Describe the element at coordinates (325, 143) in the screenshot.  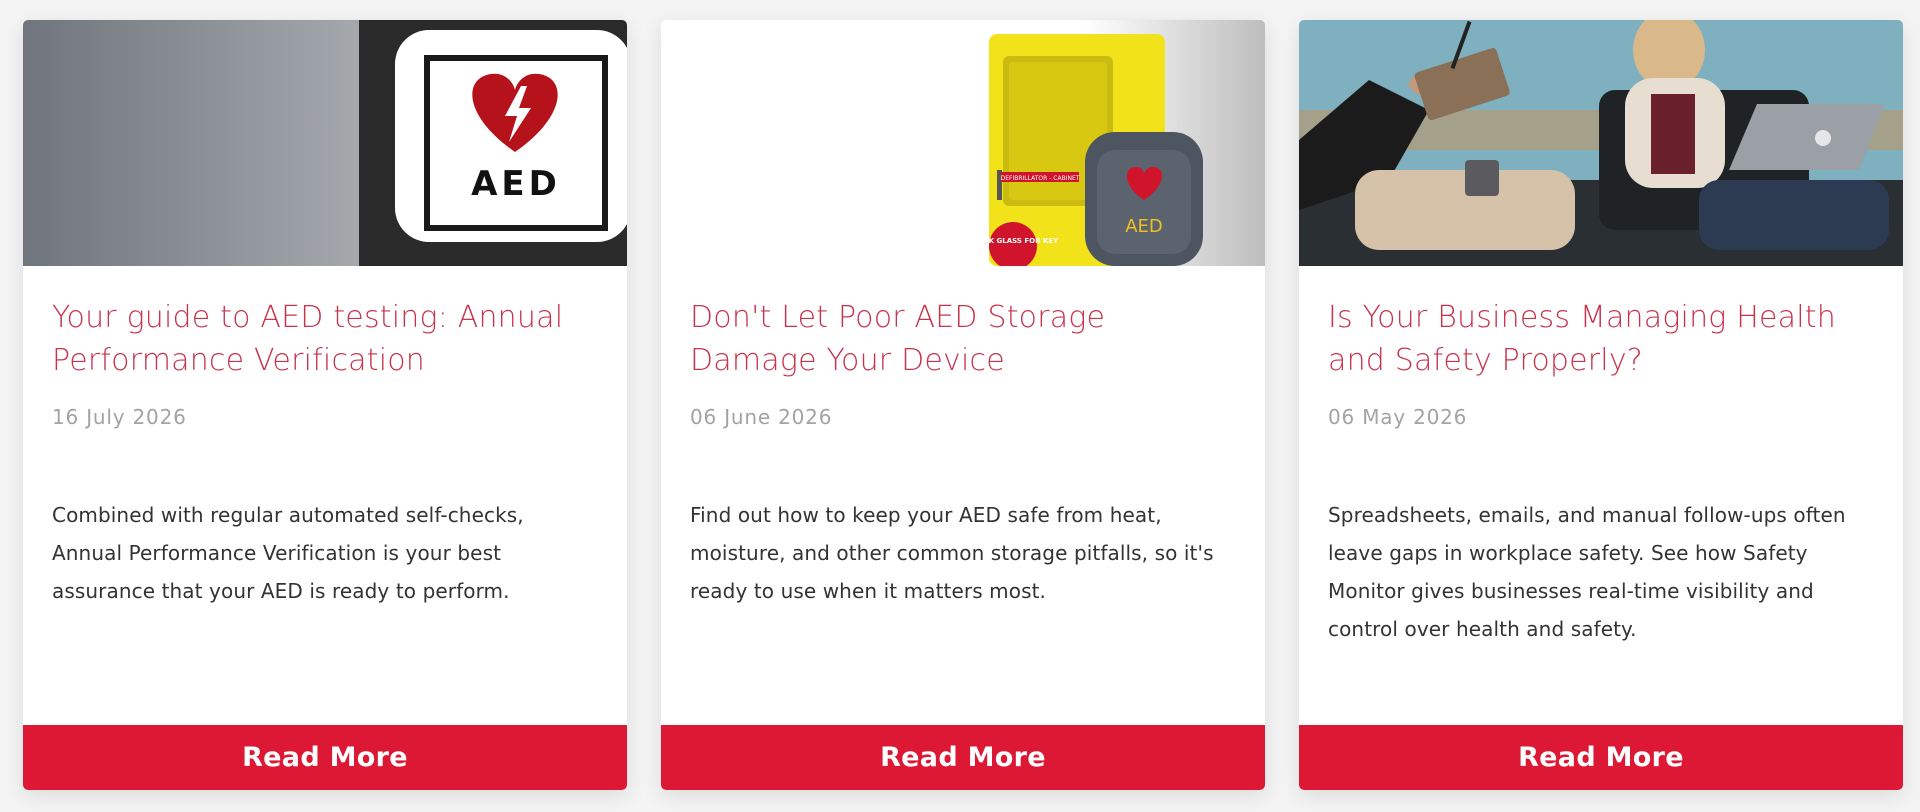
I see `aed-sign-image: AED` at that location.